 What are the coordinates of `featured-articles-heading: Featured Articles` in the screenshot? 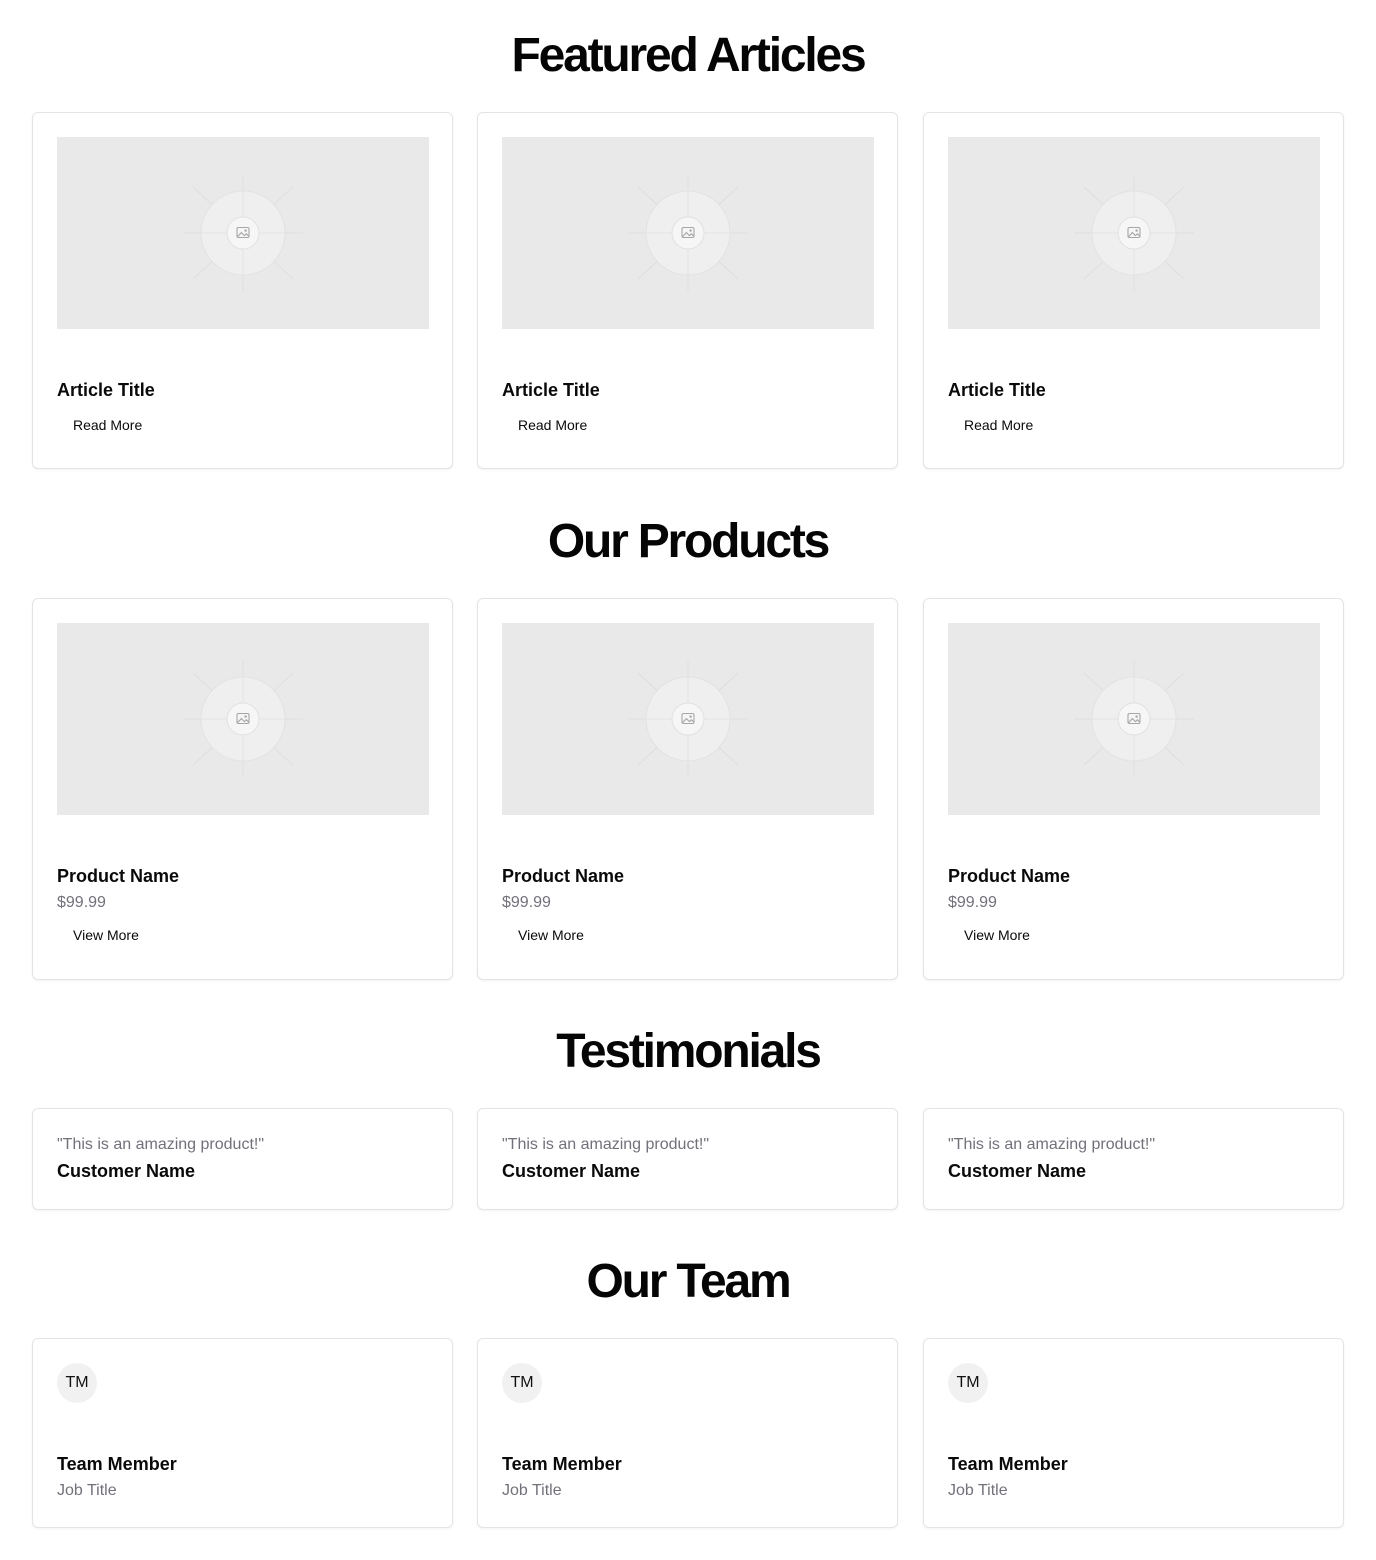 It's located at (689, 55).